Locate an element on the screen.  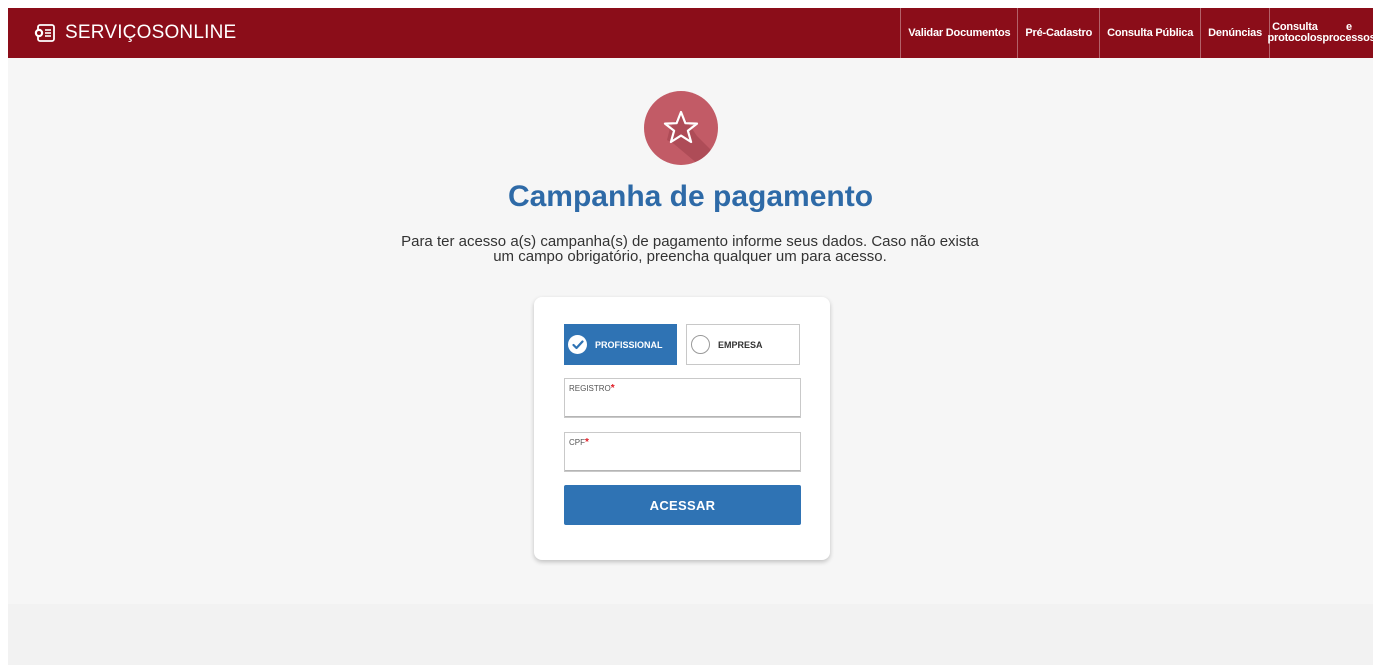
option-empresa: EMPRESA is located at coordinates (743, 344).